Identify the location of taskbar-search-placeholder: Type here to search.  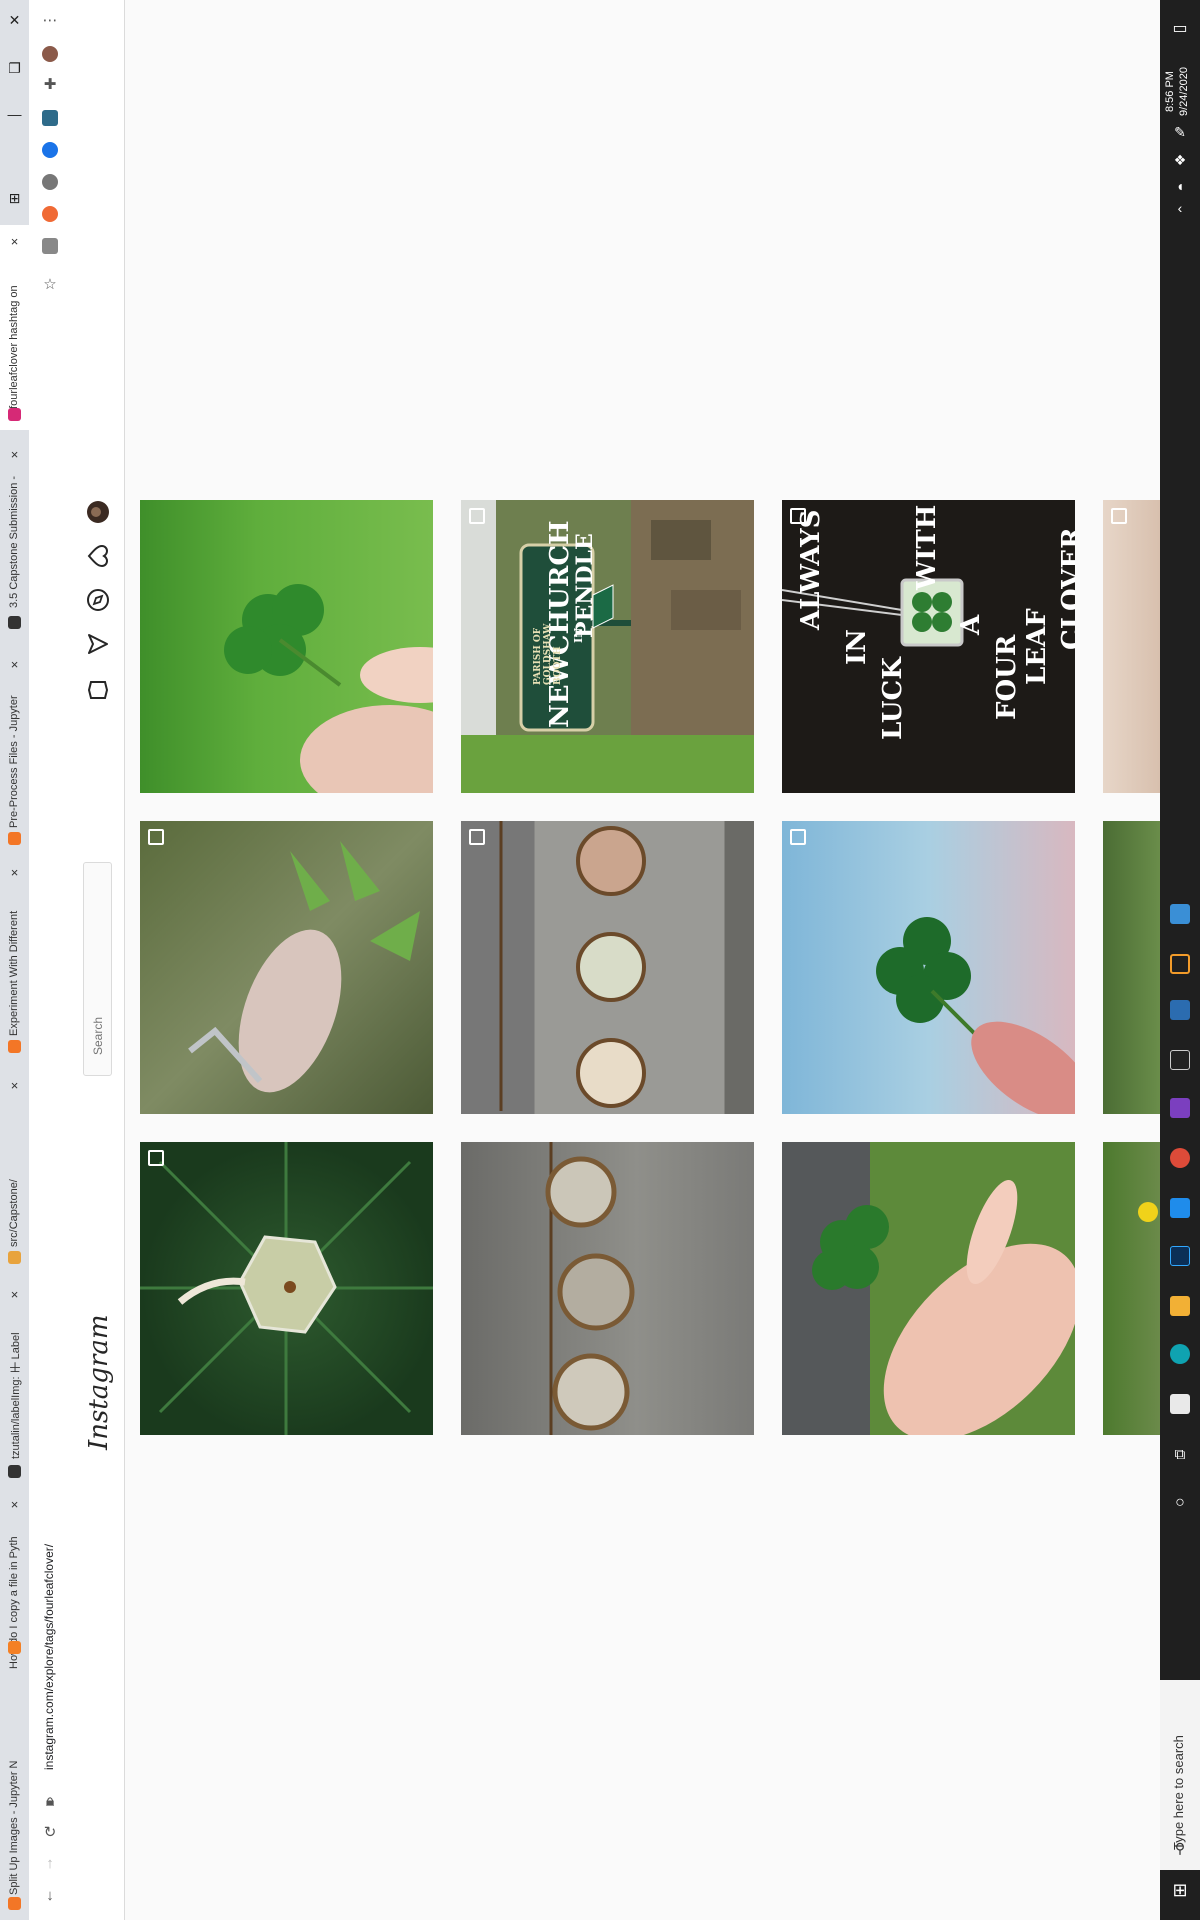
(1178, 1792).